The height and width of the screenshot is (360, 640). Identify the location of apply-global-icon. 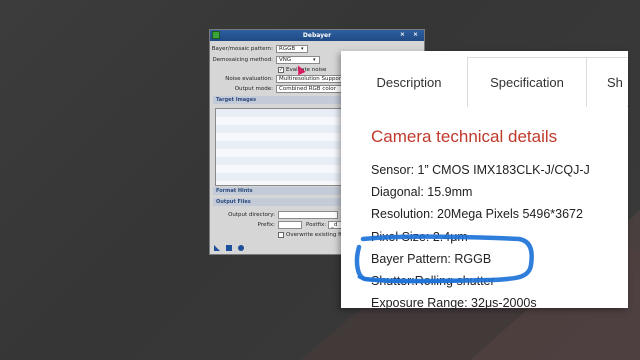
(229, 248).